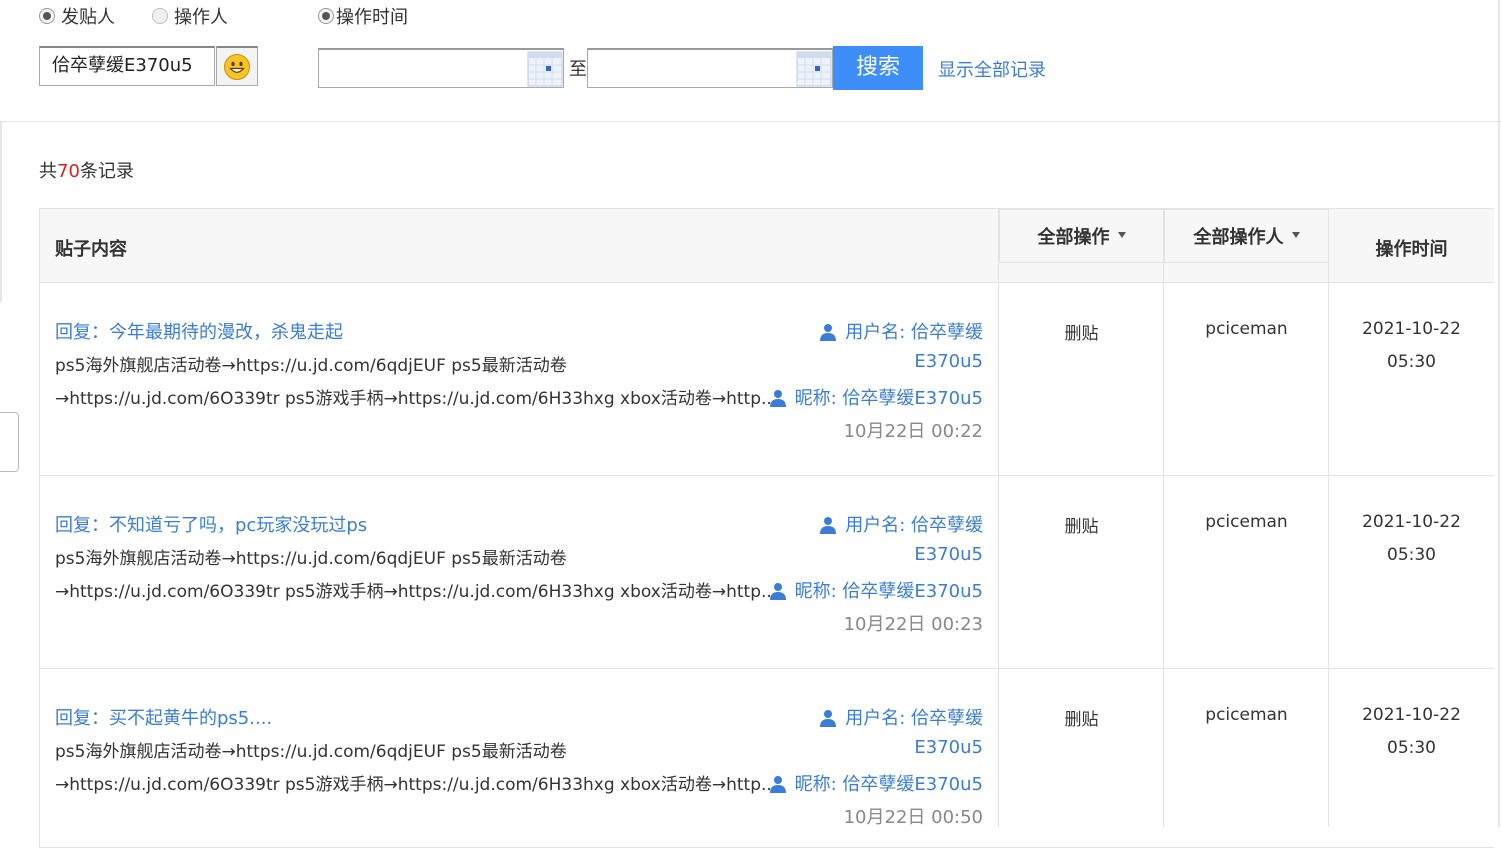 The height and width of the screenshot is (848, 1502). What do you see at coordinates (1073, 237) in the screenshot?
I see `header-operation-label: 全部操作` at bounding box center [1073, 237].